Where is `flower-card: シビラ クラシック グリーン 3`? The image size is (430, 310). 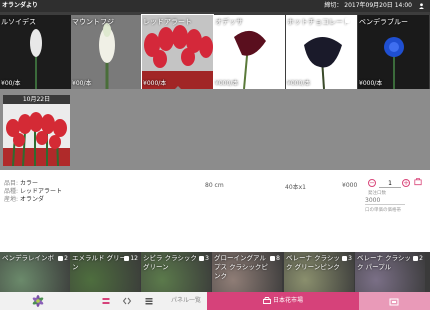
flower-card: シビラ クラシック グリーン 3 is located at coordinates (176, 272).